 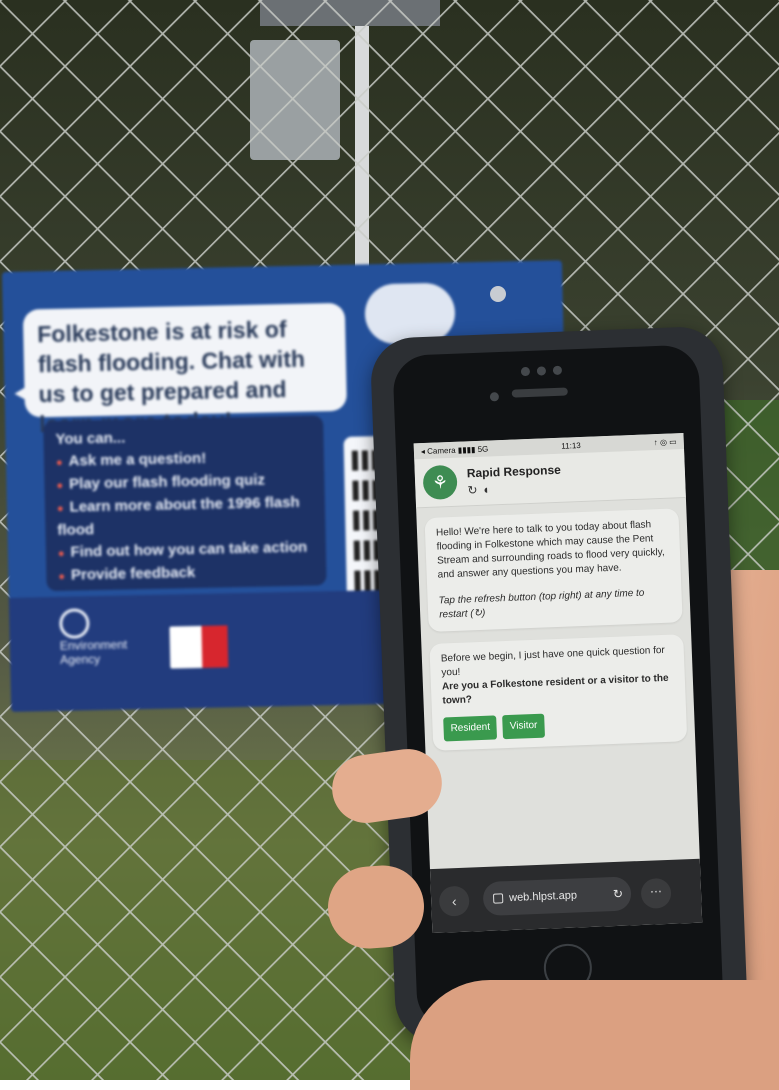 I want to click on sign-item: Learn more about the 1996 flash flood, so click(x=185, y=517).